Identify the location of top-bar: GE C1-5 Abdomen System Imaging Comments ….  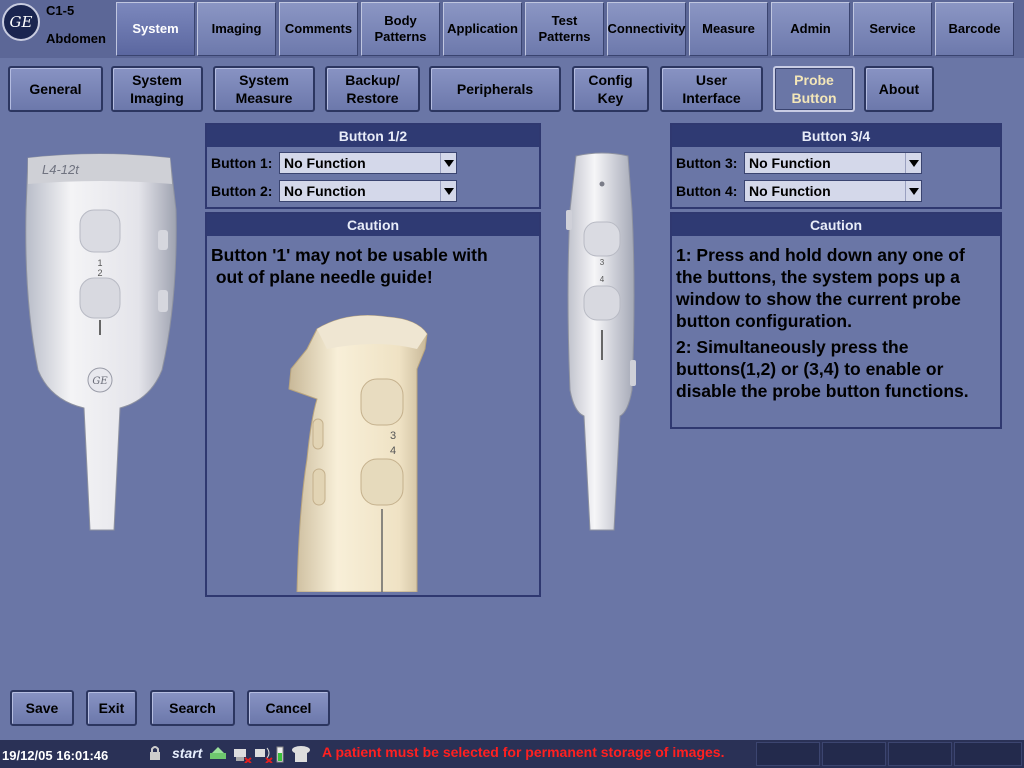
(512, 29).